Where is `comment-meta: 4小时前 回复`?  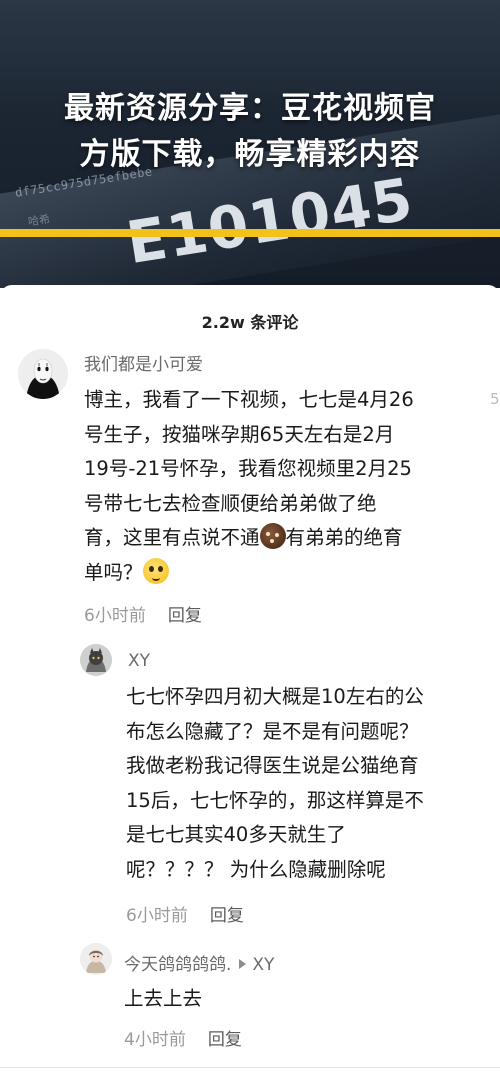
comment-meta: 4小时前 回复 is located at coordinates (183, 1037).